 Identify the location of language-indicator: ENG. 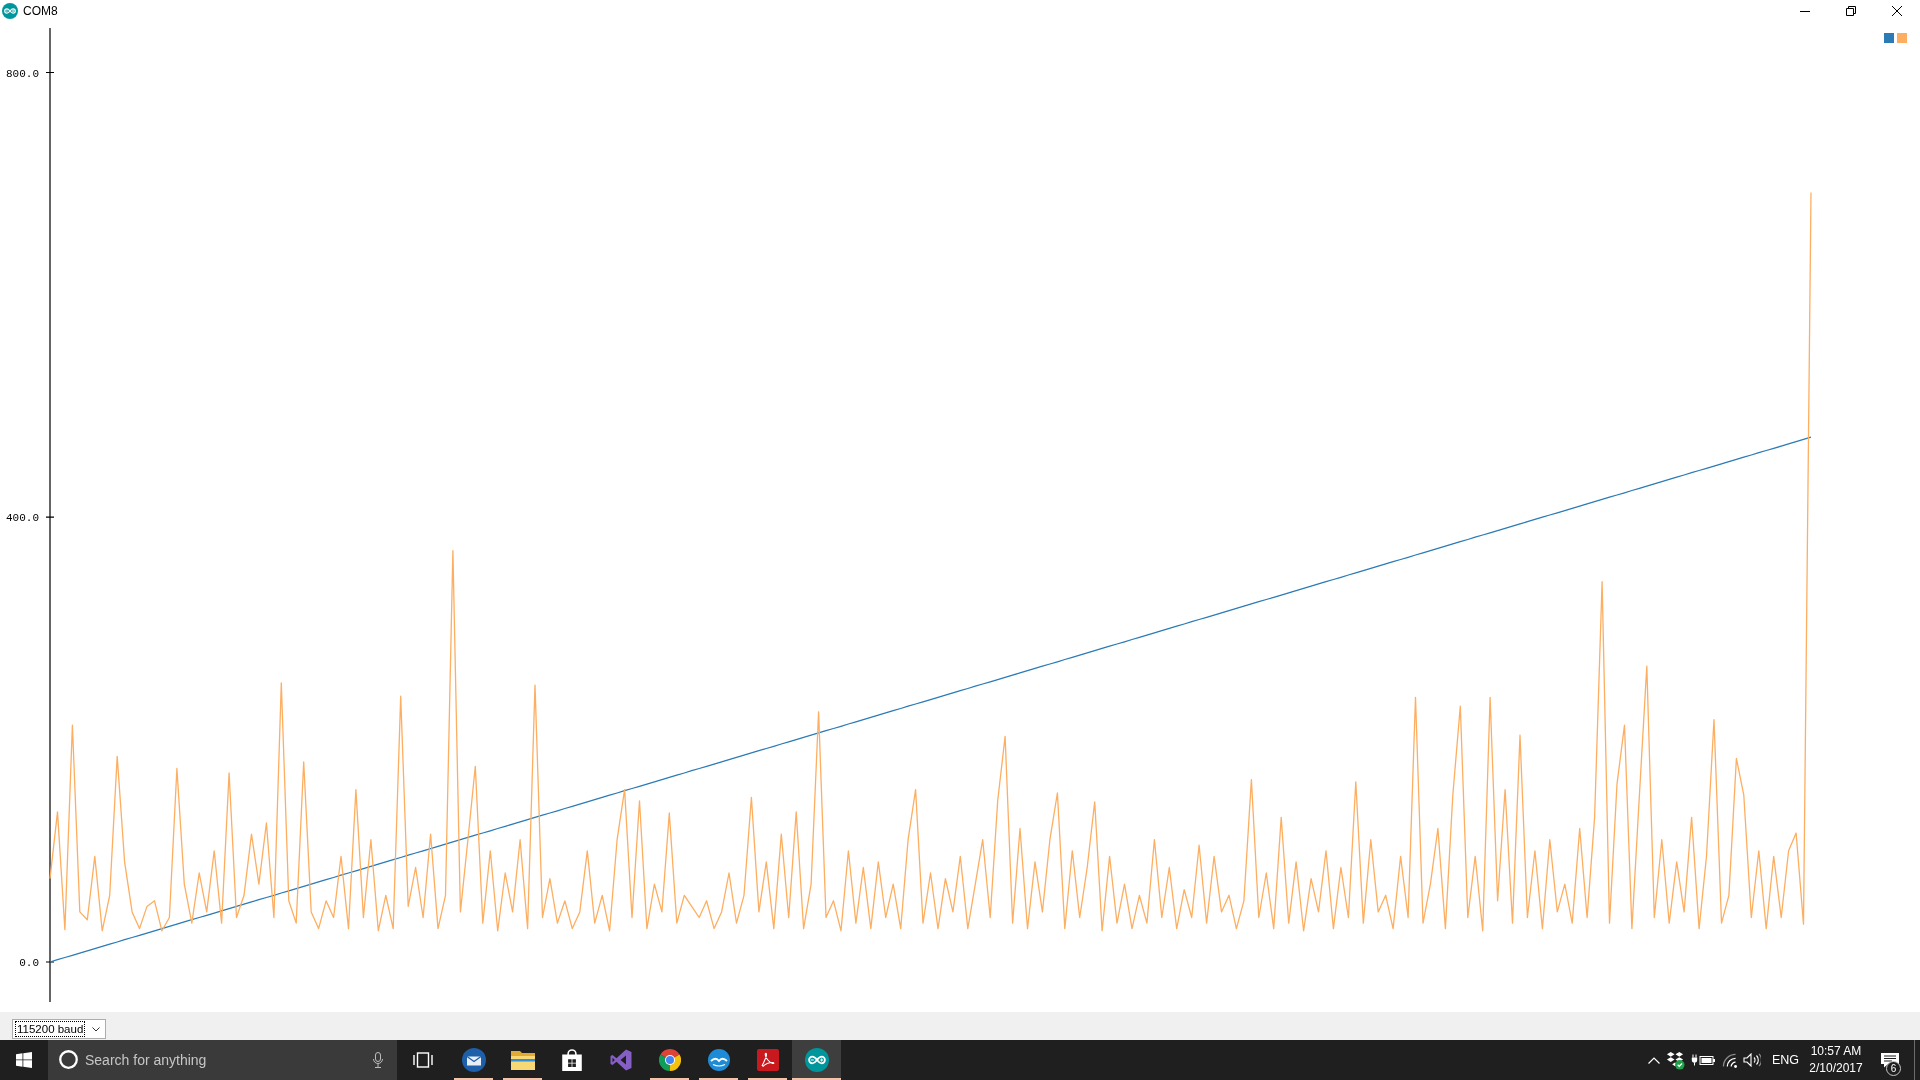
(1784, 1060).